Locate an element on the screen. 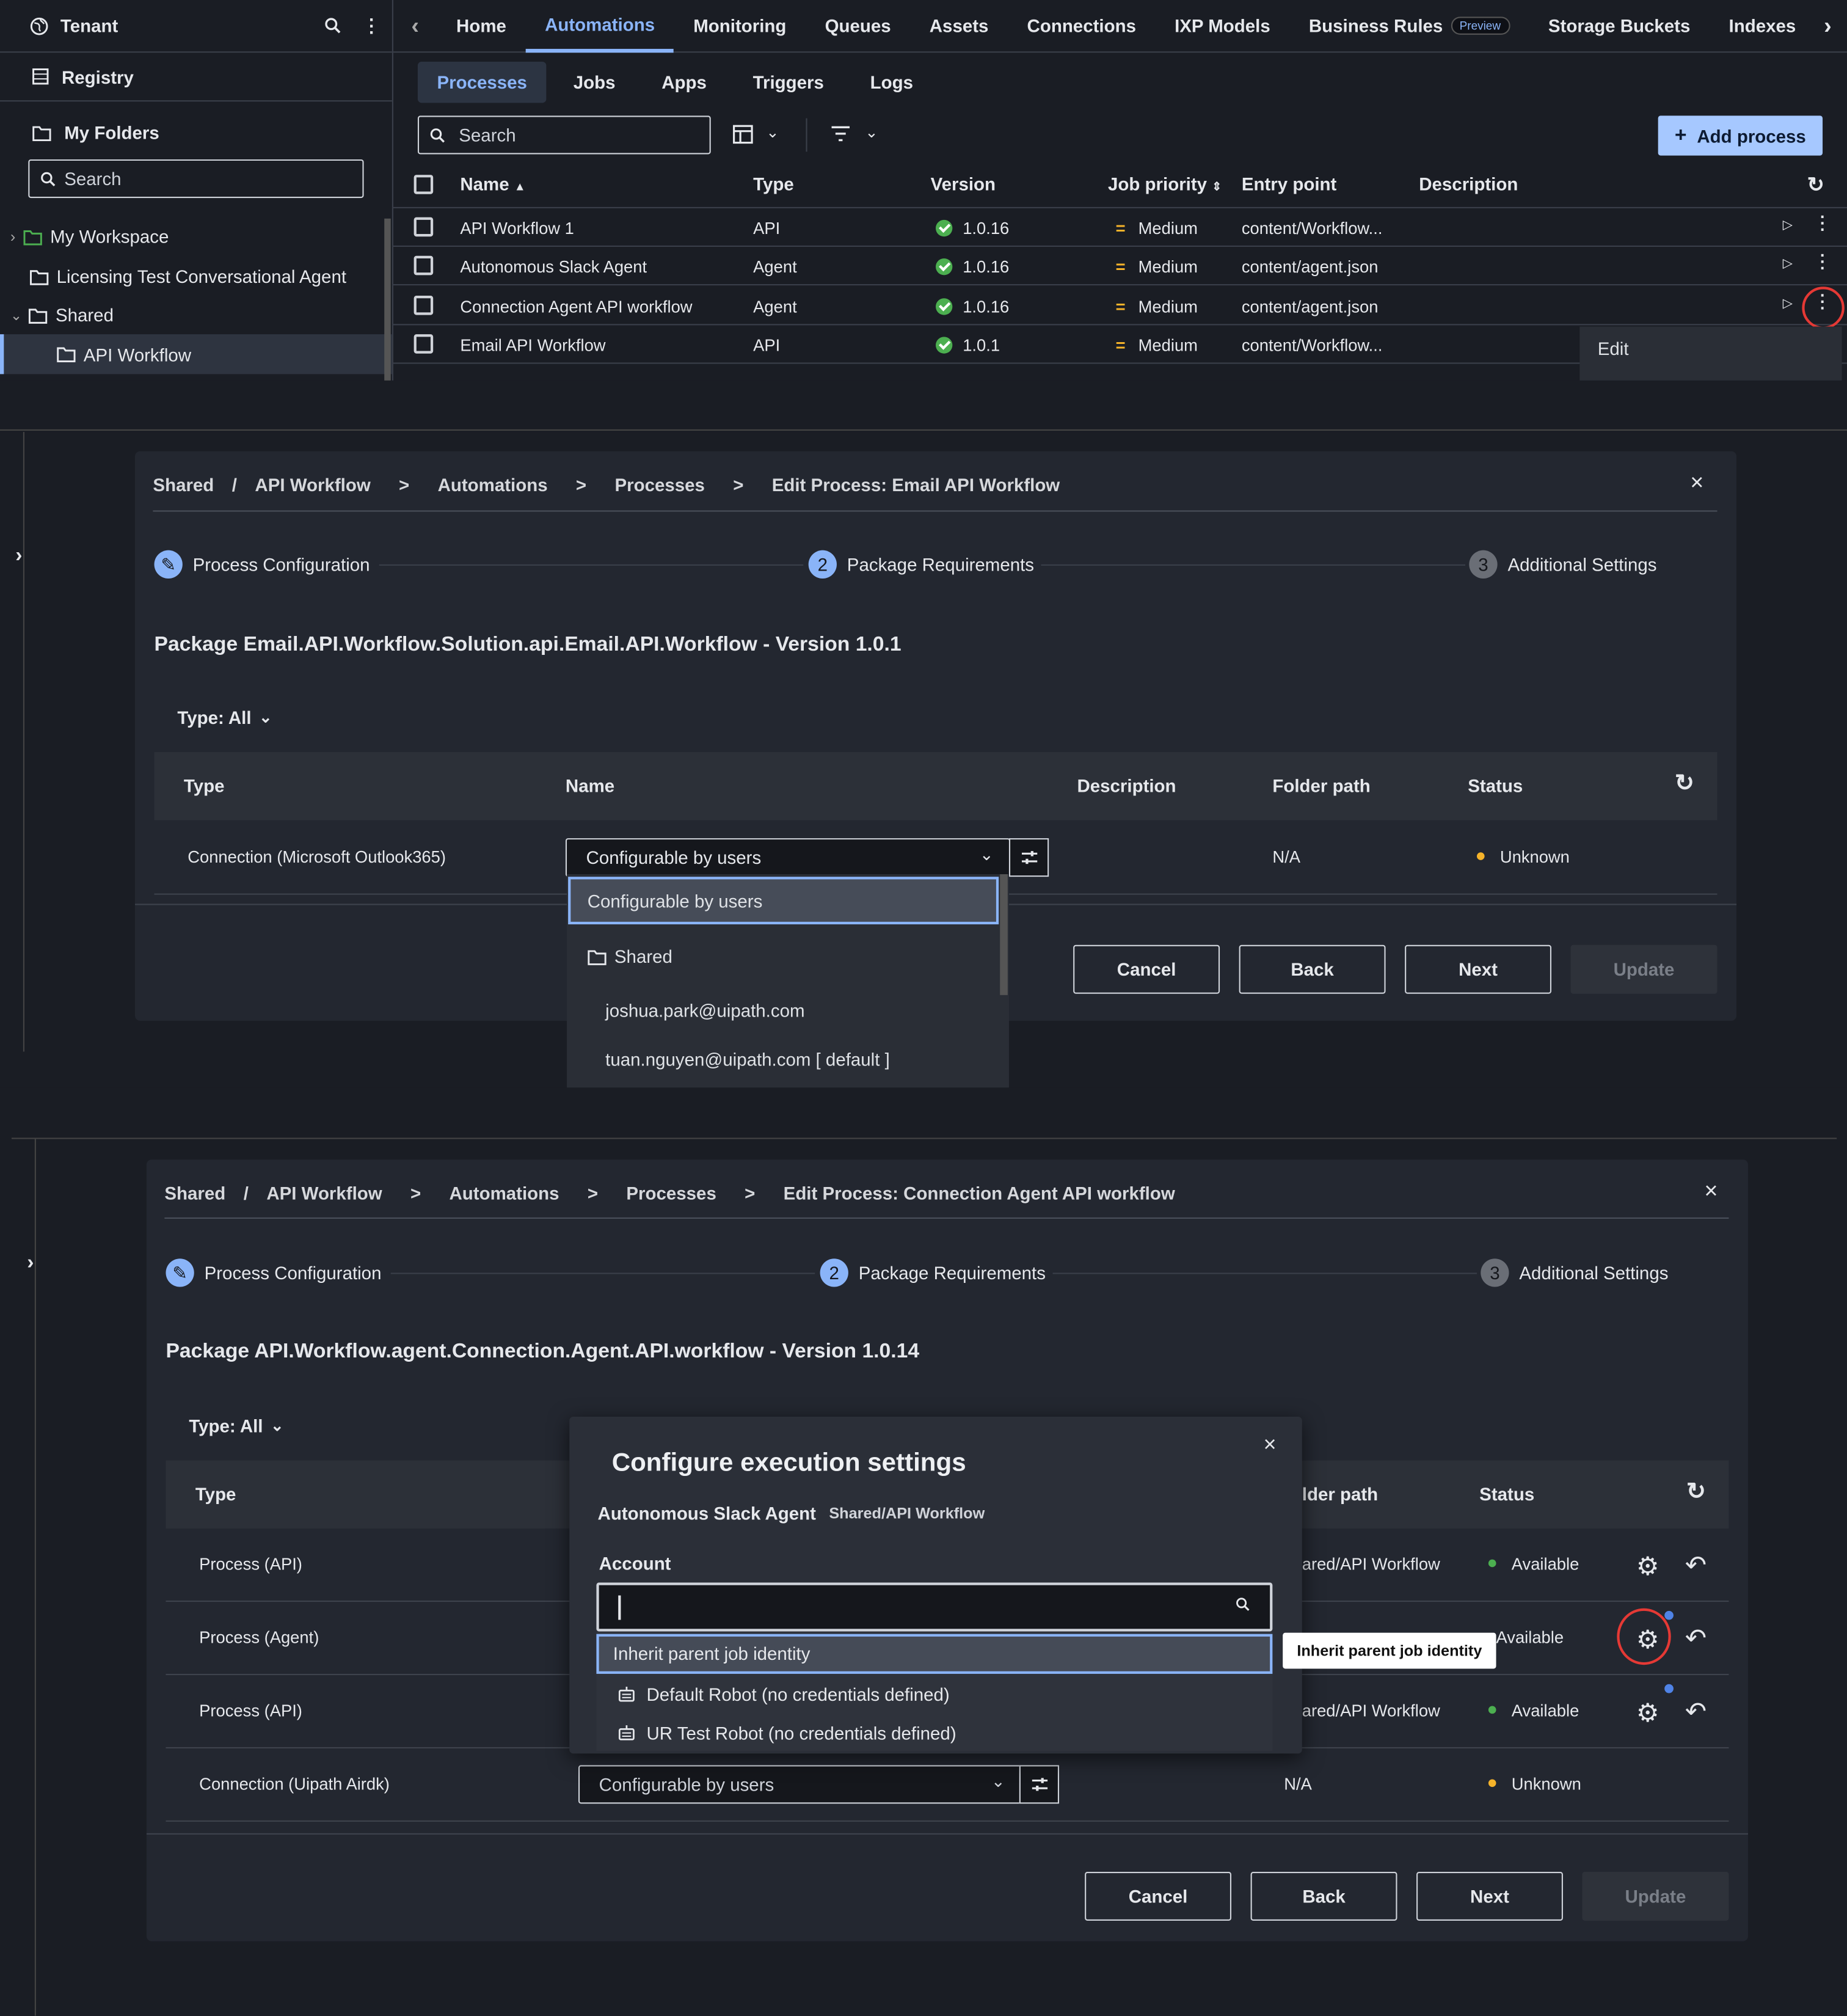  account-option: UR Test Robot (no credentials defined) is located at coordinates (934, 1733).